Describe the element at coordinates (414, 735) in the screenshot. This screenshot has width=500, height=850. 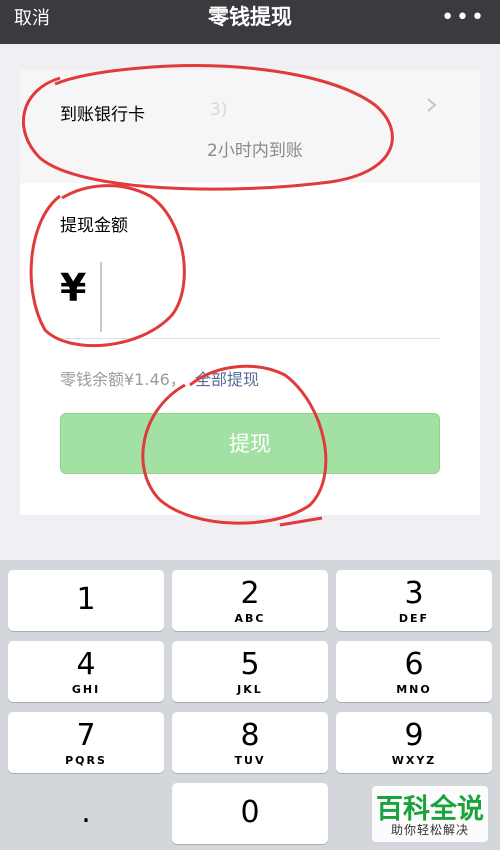
I see `key-digit: 9` at that location.